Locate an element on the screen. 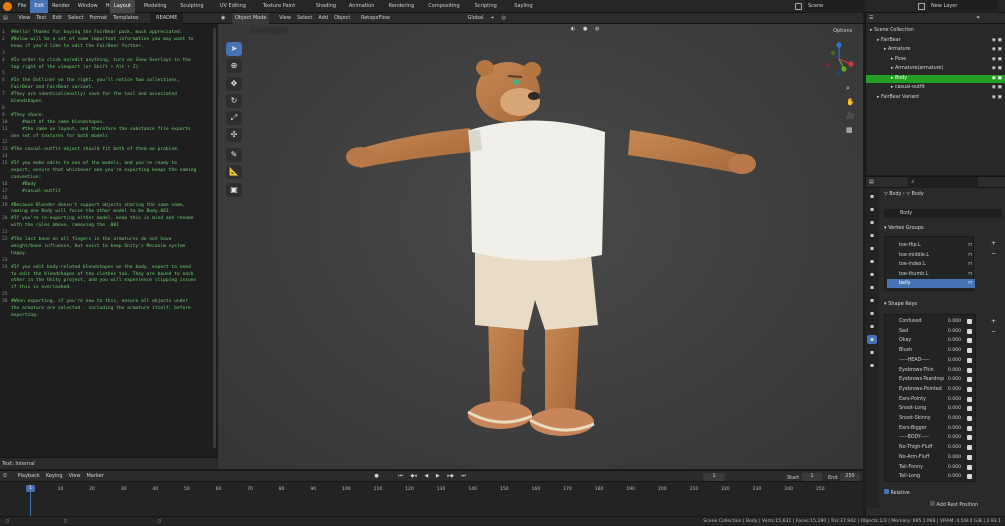  object-mode-selector: Object Mode is located at coordinates (250, 18).